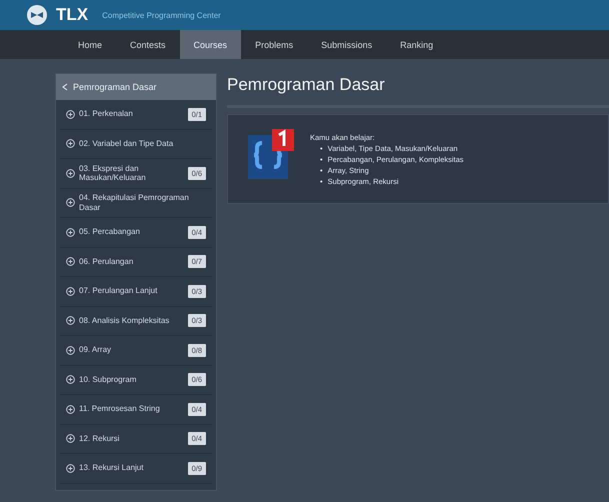  Describe the element at coordinates (115, 87) in the screenshot. I see `course-title: Pemrograman Dasar` at that location.